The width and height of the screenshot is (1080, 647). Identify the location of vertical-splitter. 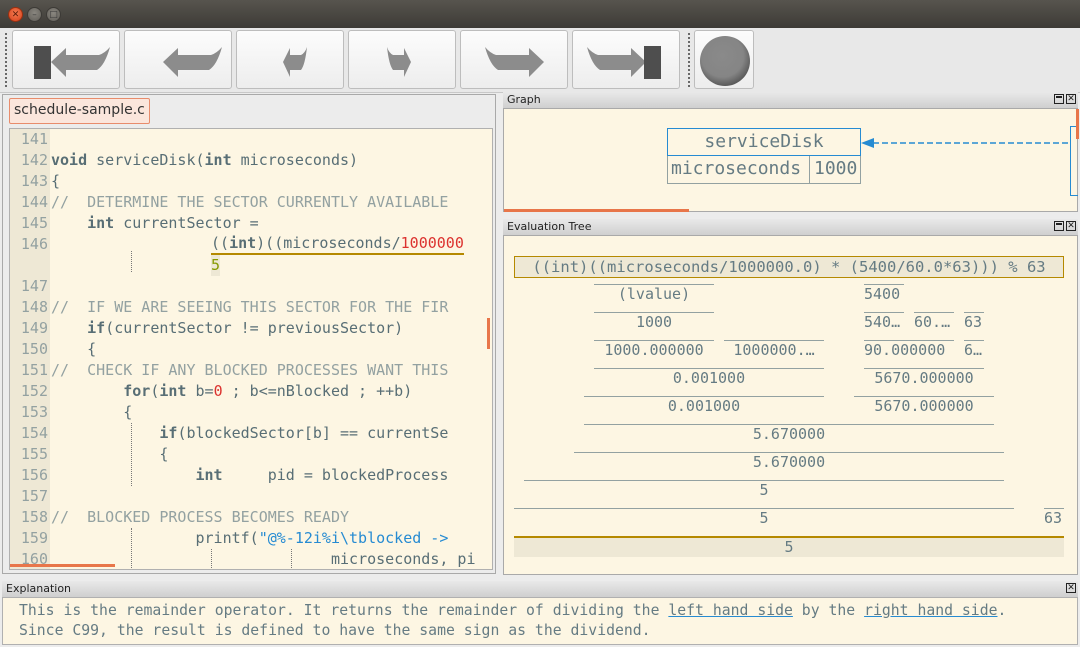
(499, 334).